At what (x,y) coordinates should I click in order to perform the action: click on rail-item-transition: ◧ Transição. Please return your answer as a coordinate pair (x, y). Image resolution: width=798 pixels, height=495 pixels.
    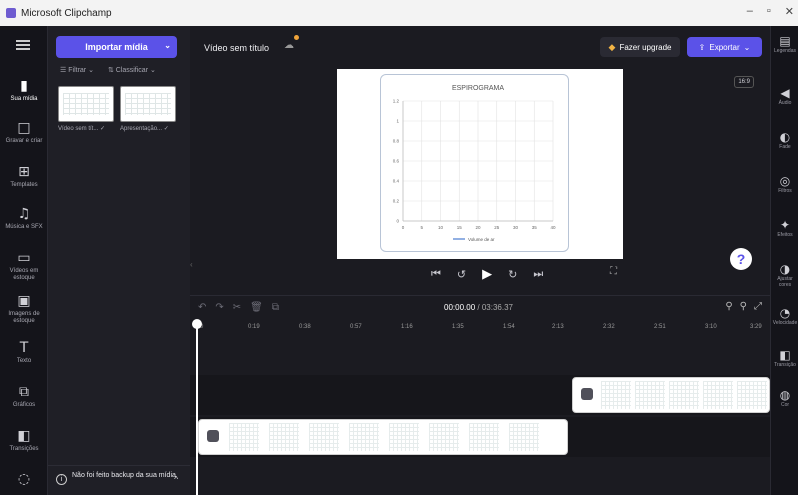
    Looking at the image, I should click on (784, 358).